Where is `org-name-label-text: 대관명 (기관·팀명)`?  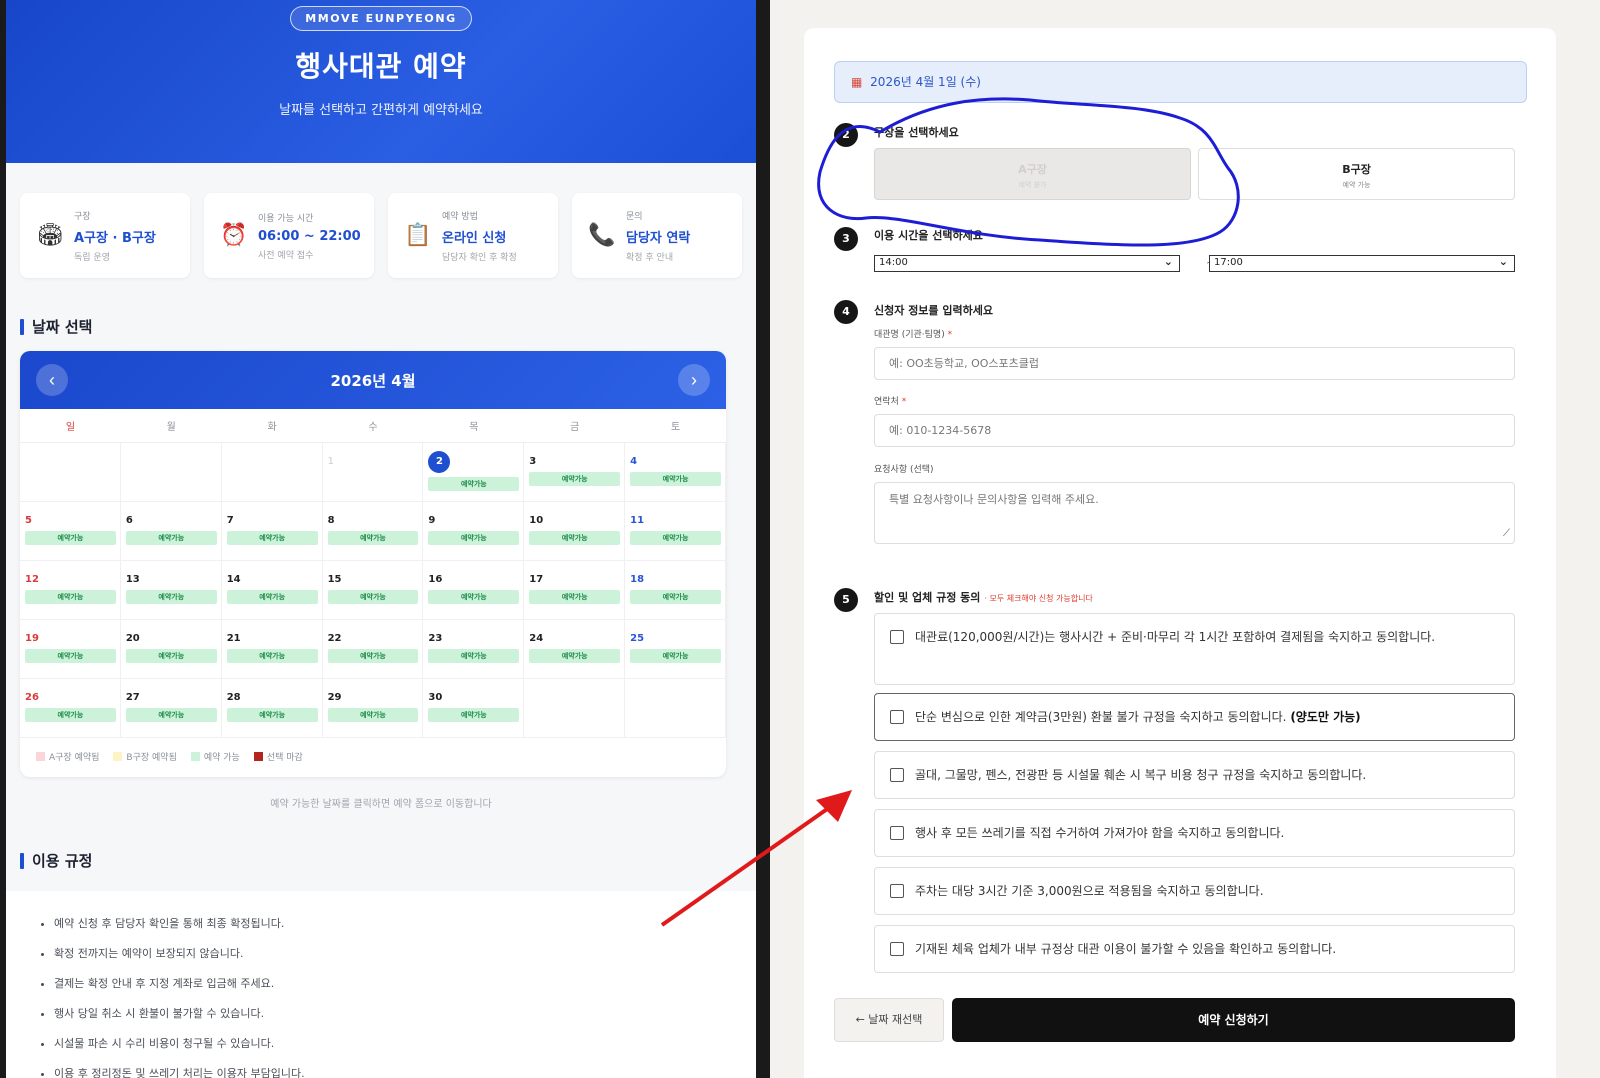
org-name-label-text: 대관명 (기관·팀명) is located at coordinates (909, 335).